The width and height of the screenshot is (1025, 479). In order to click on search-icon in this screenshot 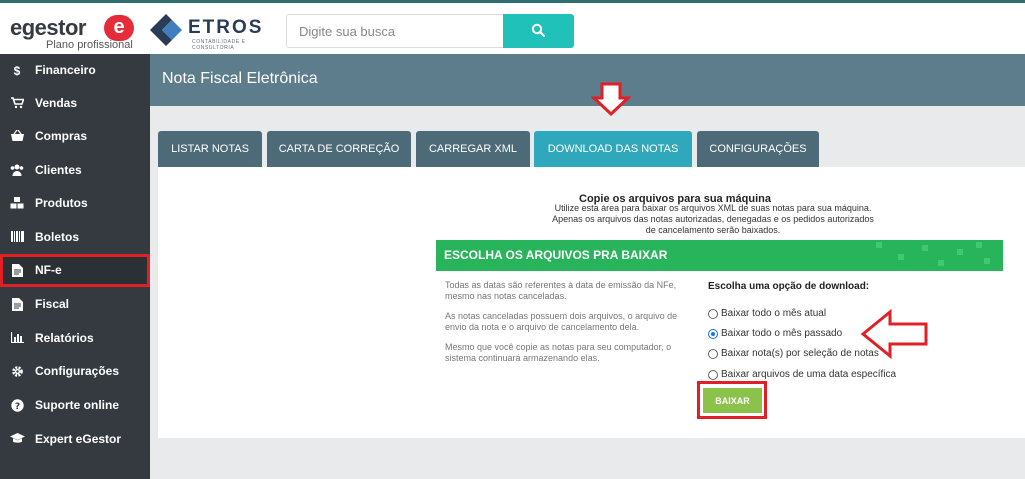, I will do `click(538, 30)`.